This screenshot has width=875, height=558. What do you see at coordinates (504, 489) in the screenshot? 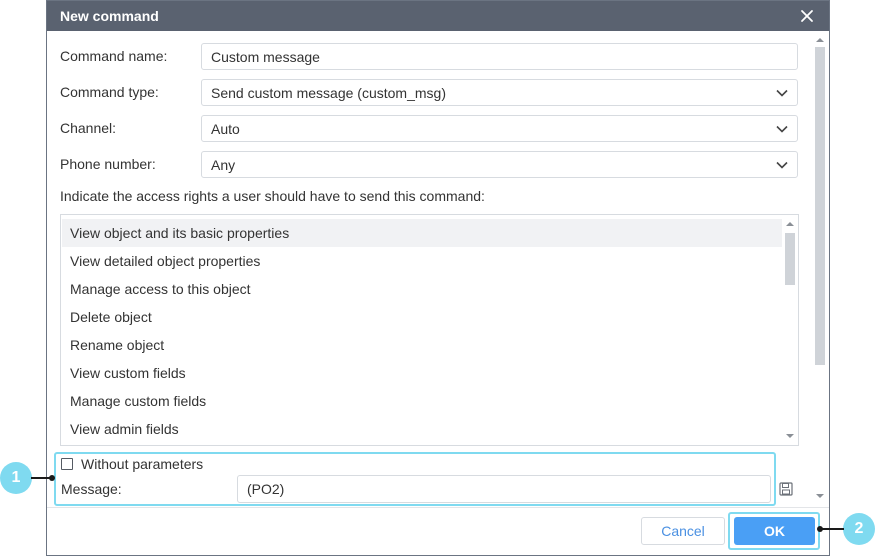
I see `message-input: (PO2)` at bounding box center [504, 489].